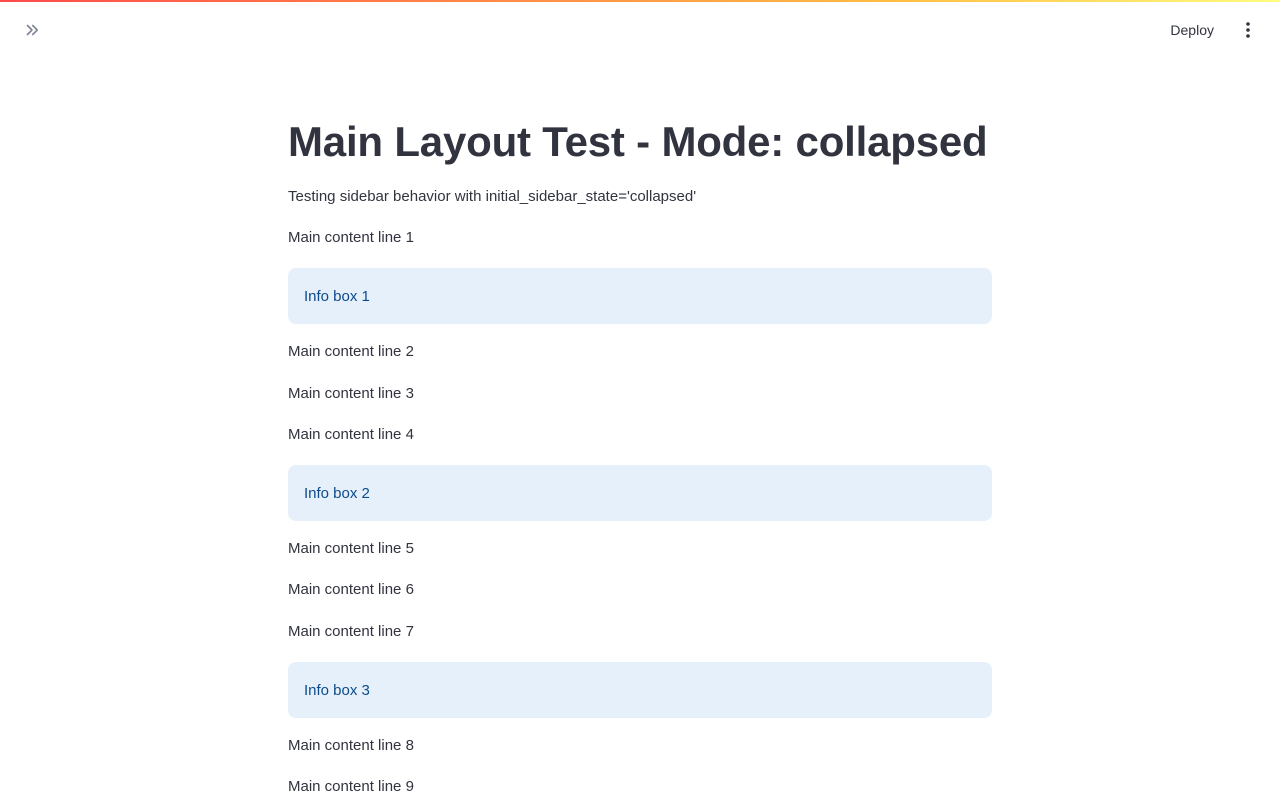 This screenshot has width=1280, height=800. What do you see at coordinates (351, 548) in the screenshot?
I see `content-line: Main content line 5` at bounding box center [351, 548].